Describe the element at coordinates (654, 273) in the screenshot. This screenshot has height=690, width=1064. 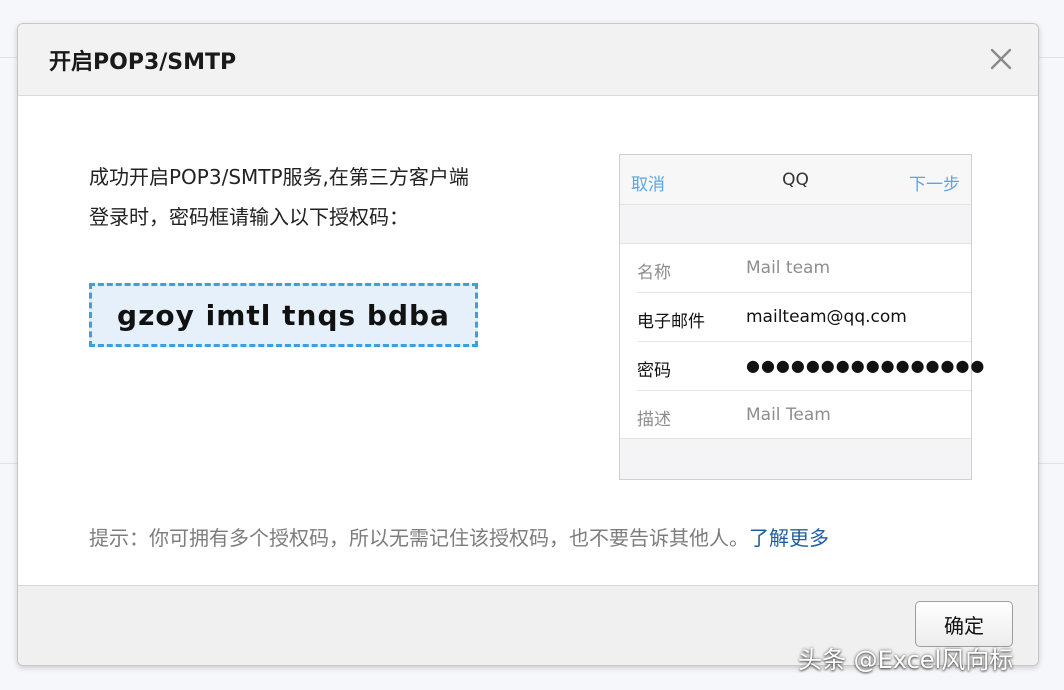
I see `preview-label: 名称` at that location.